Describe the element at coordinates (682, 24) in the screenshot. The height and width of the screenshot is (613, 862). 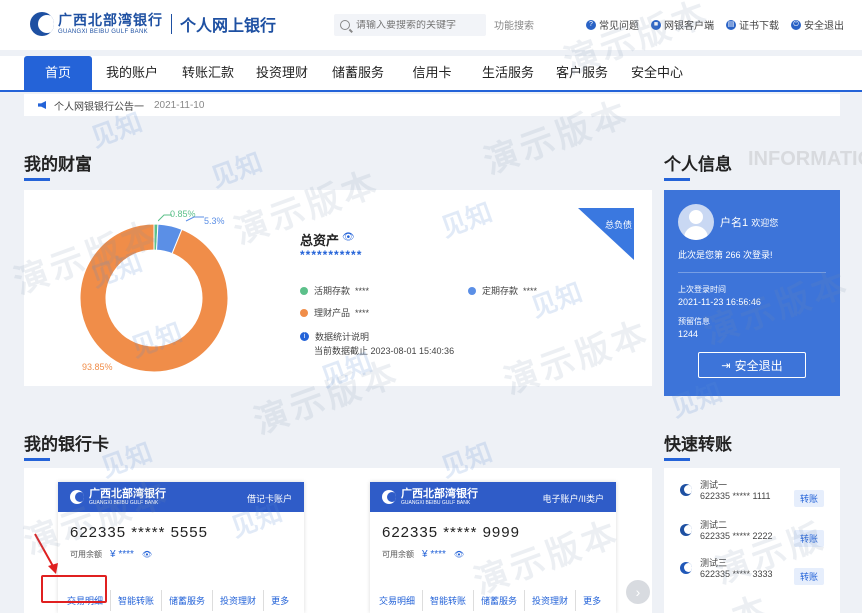
I see `client-link: ■ 网银客户端` at that location.